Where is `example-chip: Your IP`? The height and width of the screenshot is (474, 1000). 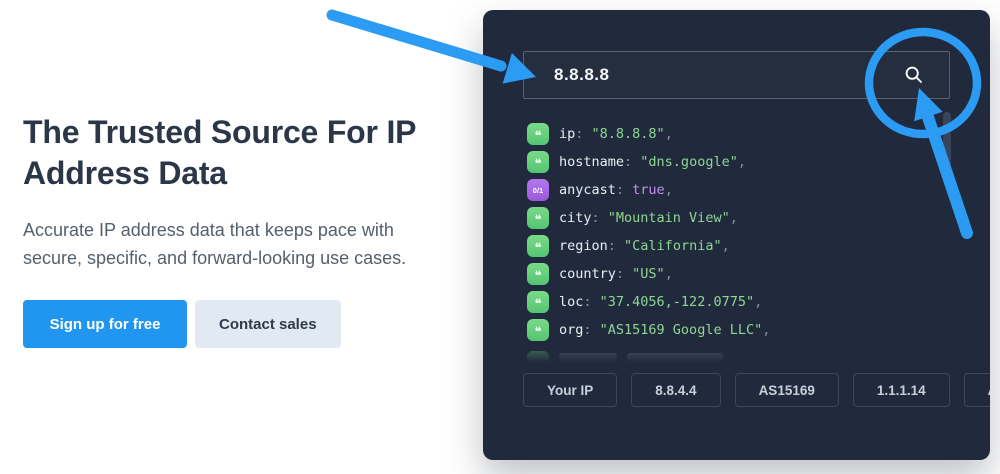 example-chip: Your IP is located at coordinates (570, 390).